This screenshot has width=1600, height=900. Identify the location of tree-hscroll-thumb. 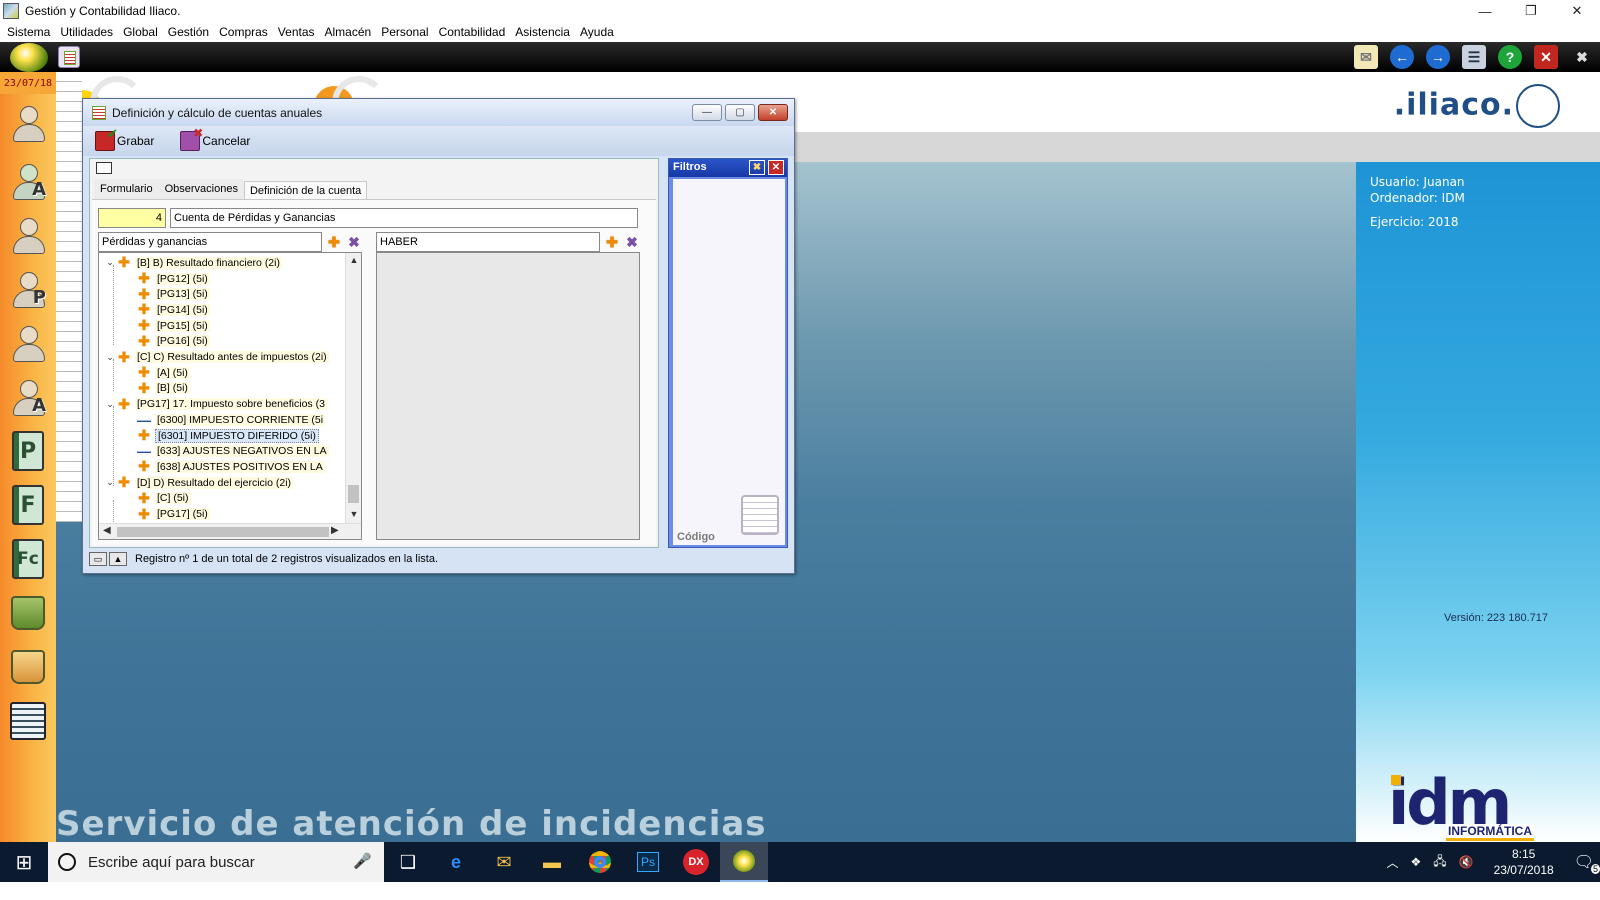
(223, 532).